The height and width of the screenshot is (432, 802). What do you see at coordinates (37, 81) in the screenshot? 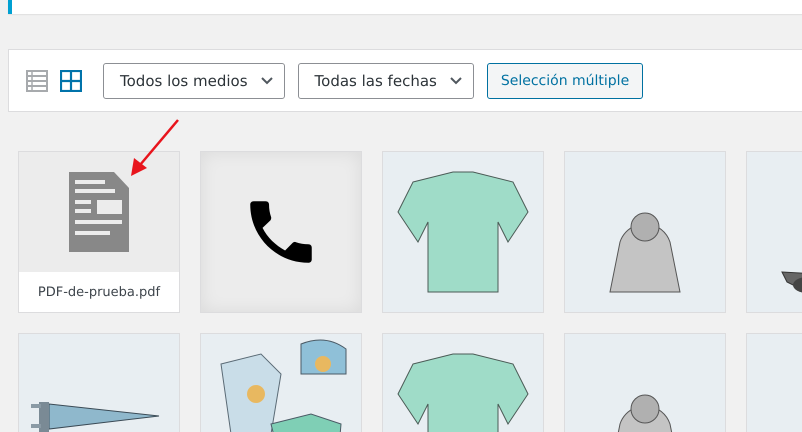
I see `list-view-icon` at bounding box center [37, 81].